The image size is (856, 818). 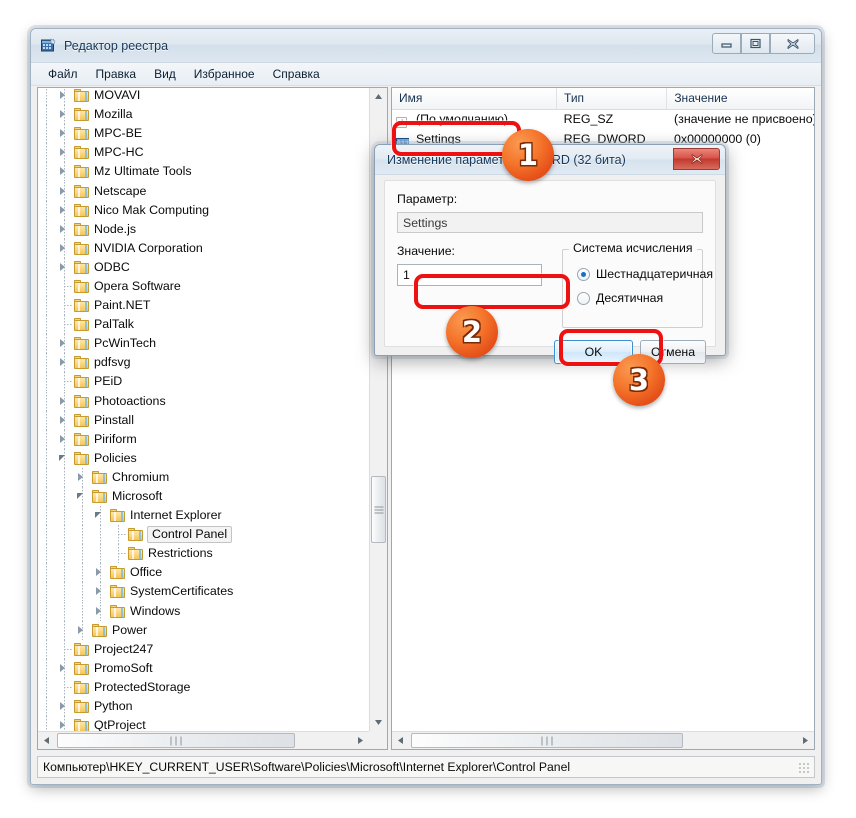 I want to click on ok-button: OK, so click(x=593, y=352).